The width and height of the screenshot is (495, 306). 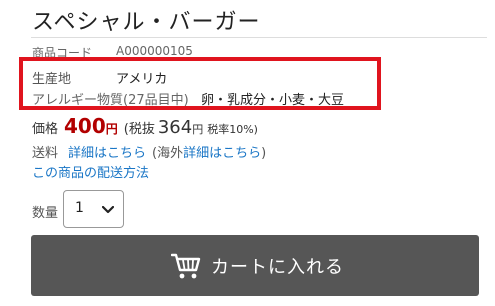 What do you see at coordinates (175, 127) in the screenshot?
I see `tax-excluded-amount: 364` at bounding box center [175, 127].